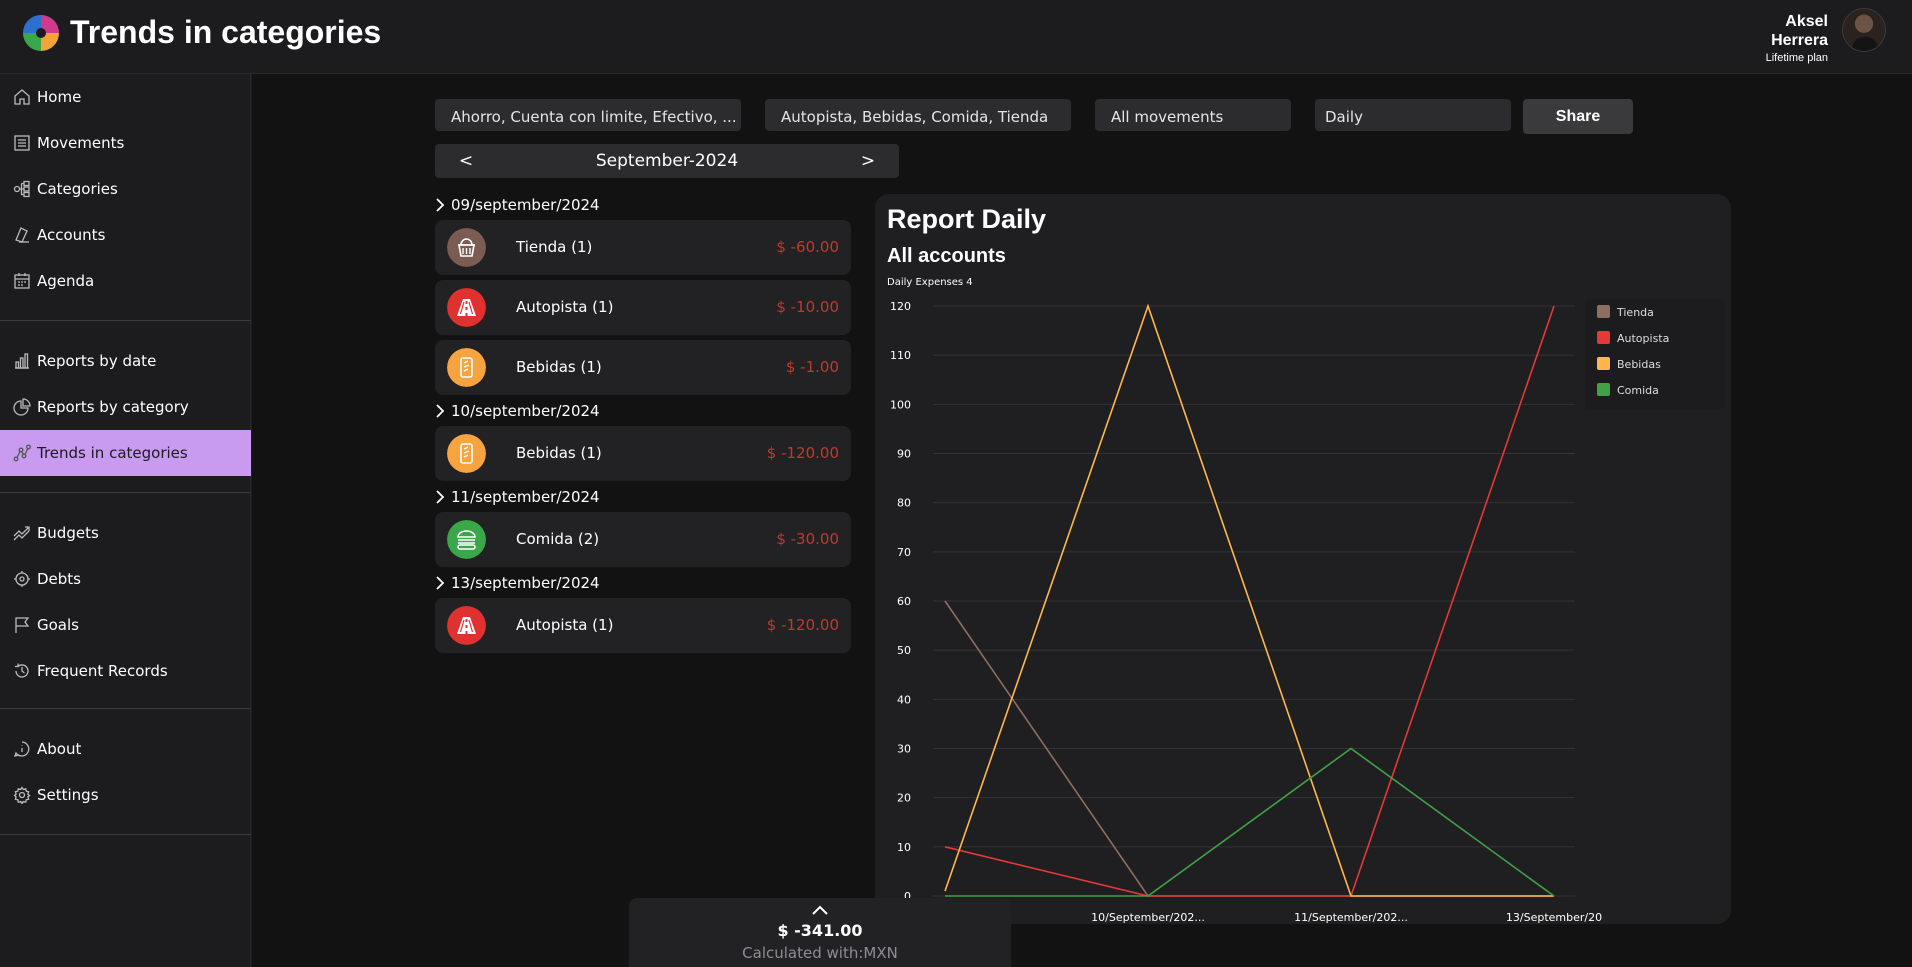  Describe the element at coordinates (125, 361) in the screenshot. I see `sidebar-item-reports-by-date: Reports by date` at that location.